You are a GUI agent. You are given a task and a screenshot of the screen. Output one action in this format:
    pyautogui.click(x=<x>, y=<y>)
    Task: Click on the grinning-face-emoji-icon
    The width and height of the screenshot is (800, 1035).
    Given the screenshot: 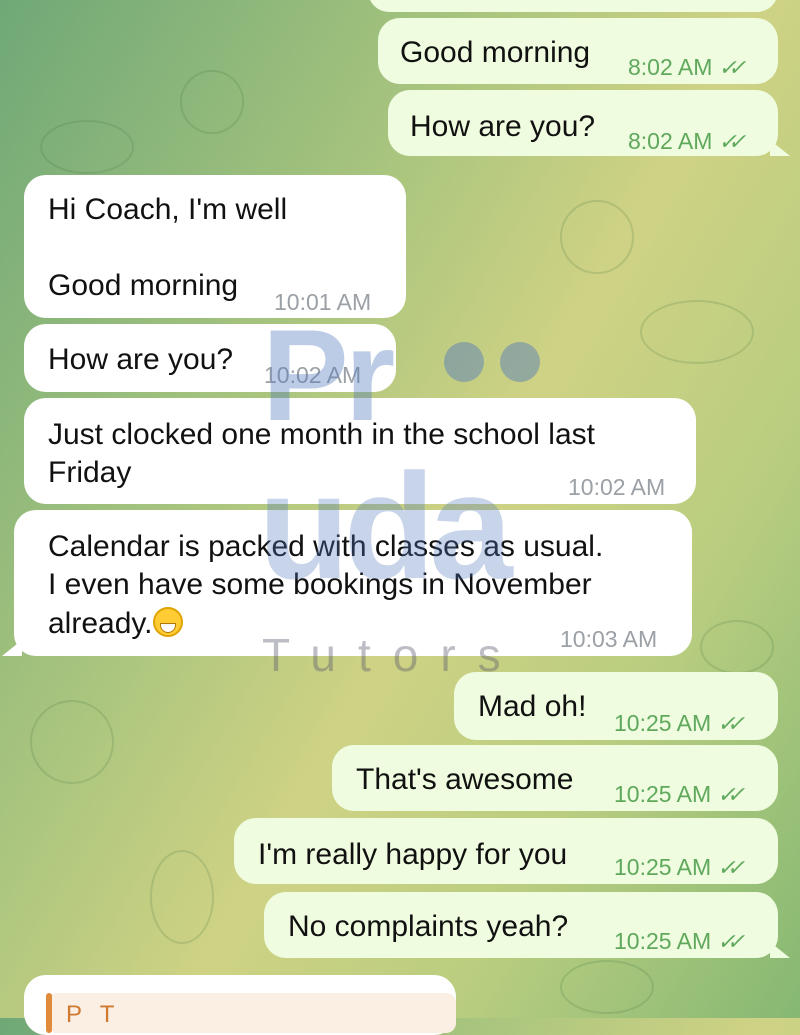 What is the action you would take?
    pyautogui.click(x=167, y=622)
    